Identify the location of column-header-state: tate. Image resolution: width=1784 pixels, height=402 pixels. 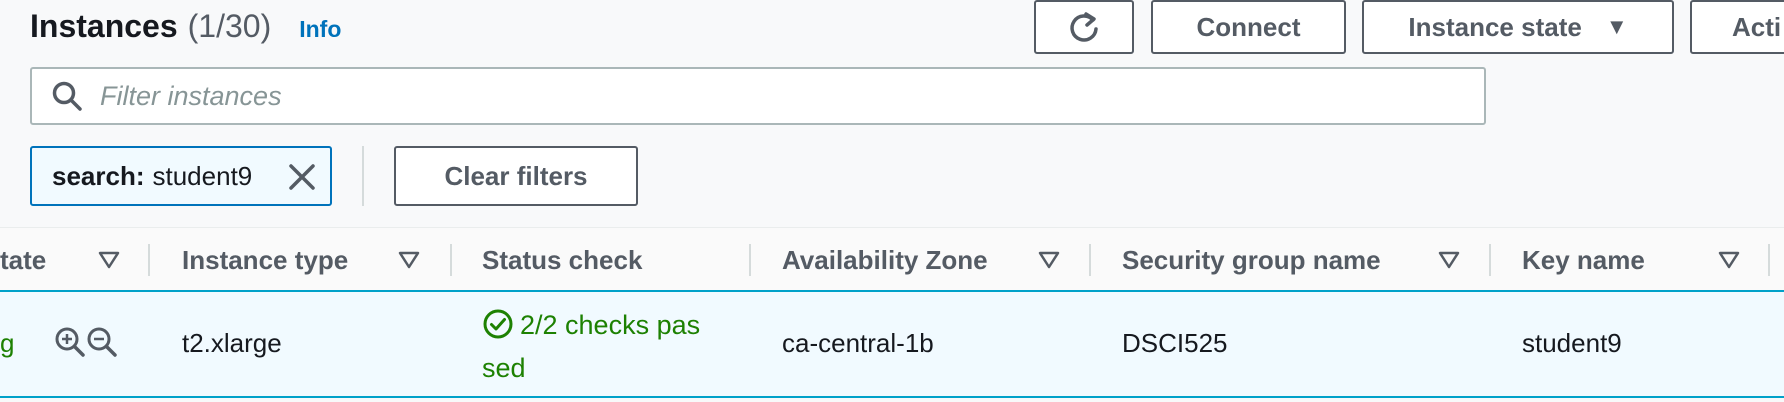
(23, 260).